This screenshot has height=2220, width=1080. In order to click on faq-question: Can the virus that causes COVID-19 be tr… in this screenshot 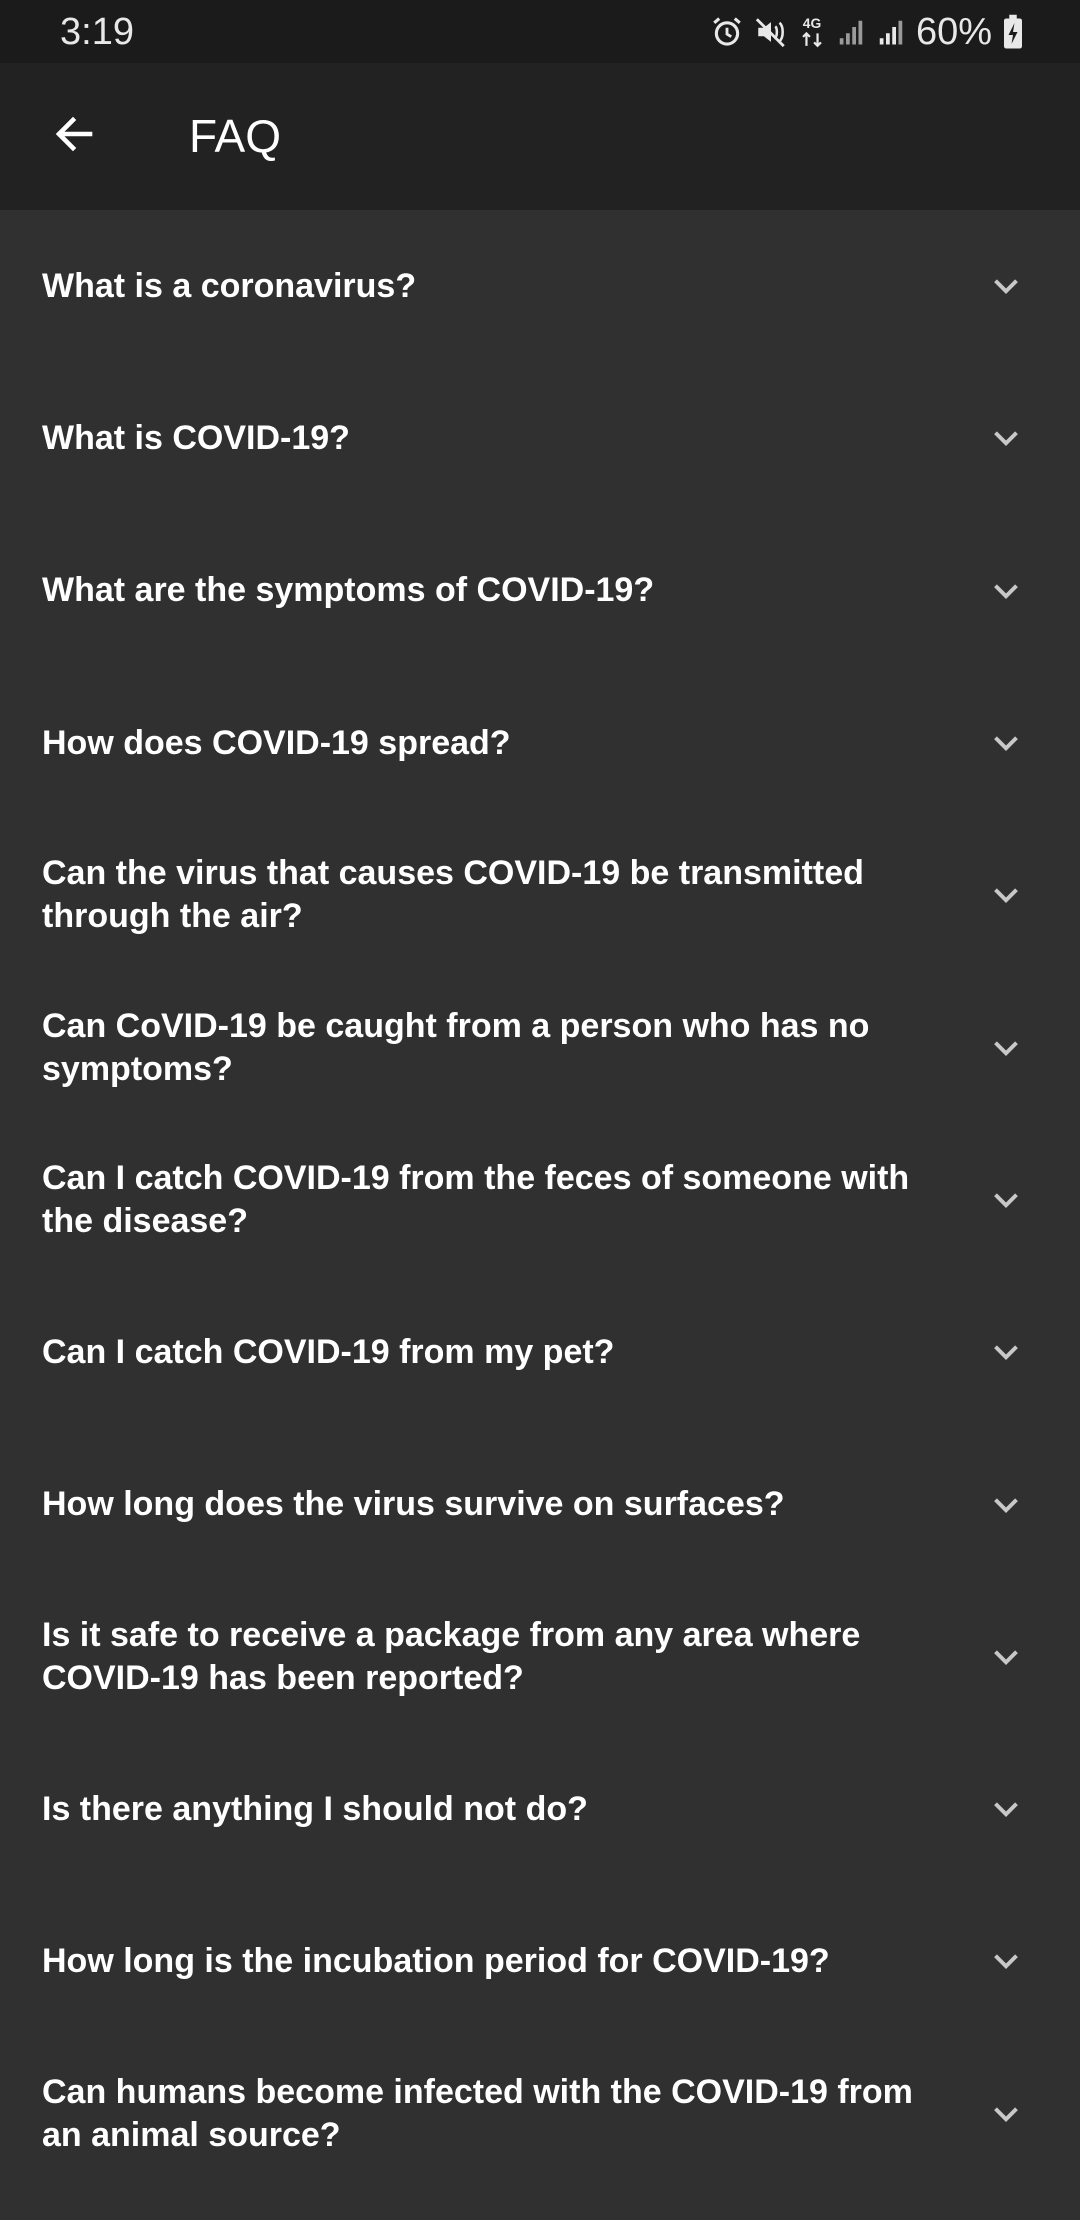, I will do `click(453, 895)`.